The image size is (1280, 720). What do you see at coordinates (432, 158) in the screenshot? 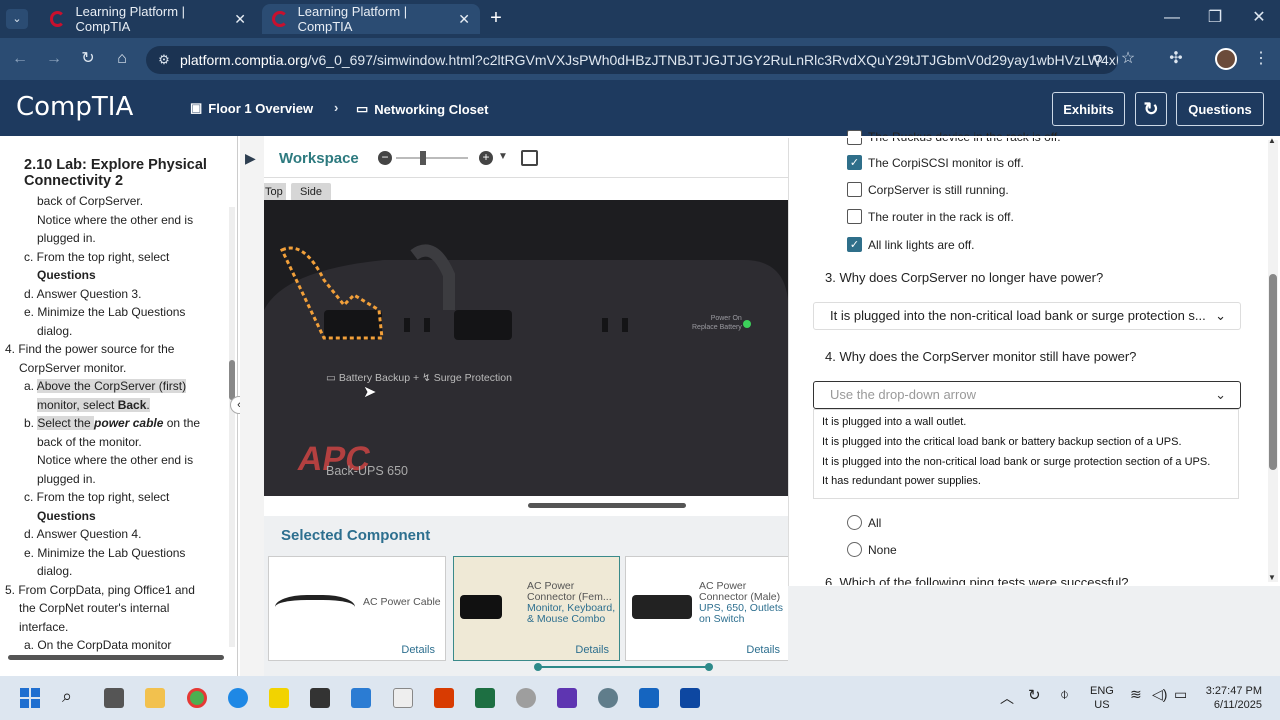
I see `zoom-slider` at bounding box center [432, 158].